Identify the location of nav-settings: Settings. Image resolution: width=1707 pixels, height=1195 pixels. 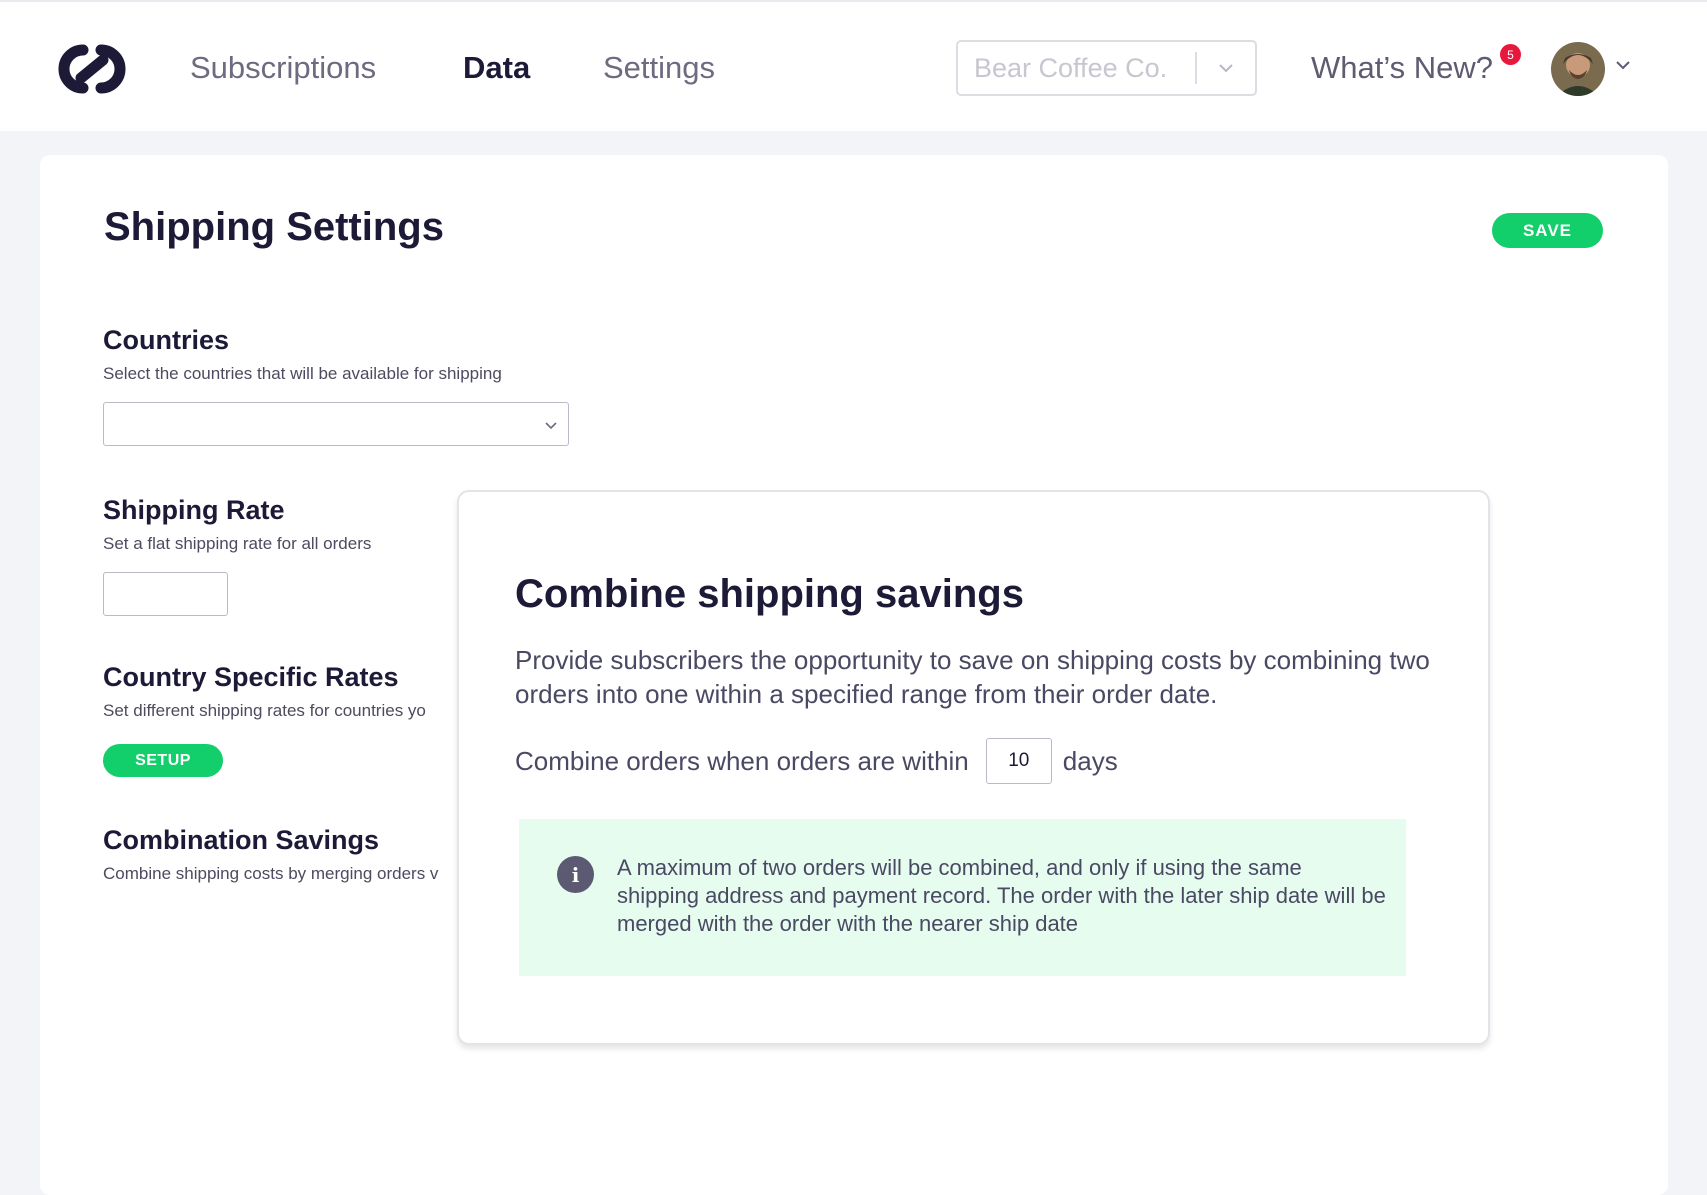
(659, 68).